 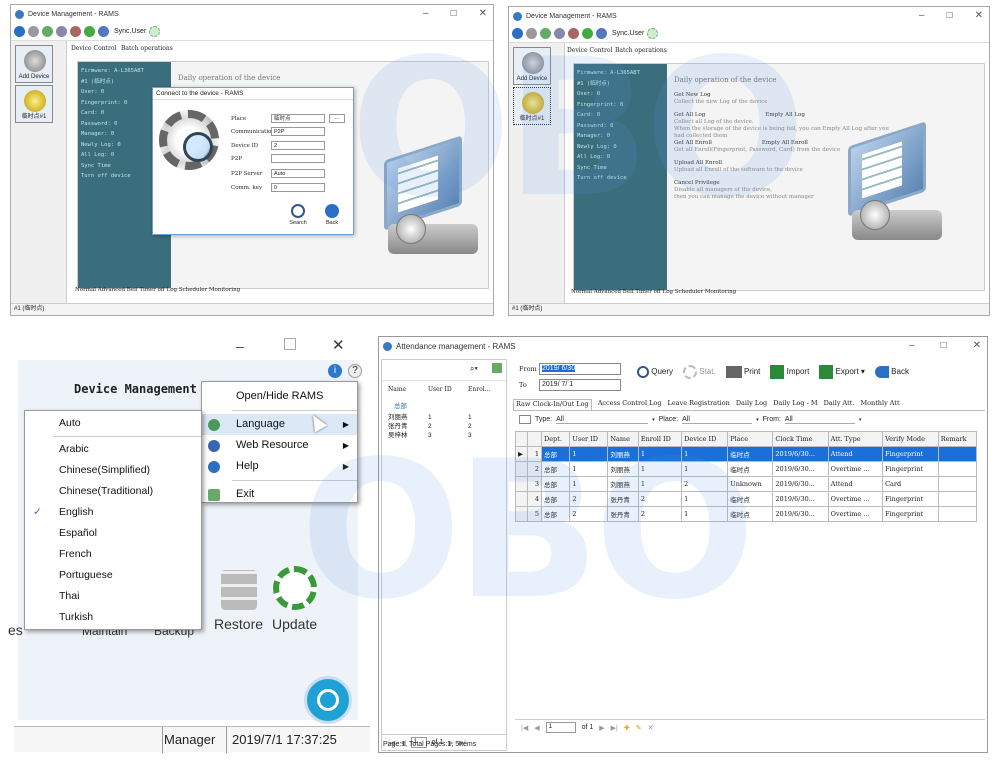 I want to click on p2p-server-select: Auto, so click(x=298, y=173).